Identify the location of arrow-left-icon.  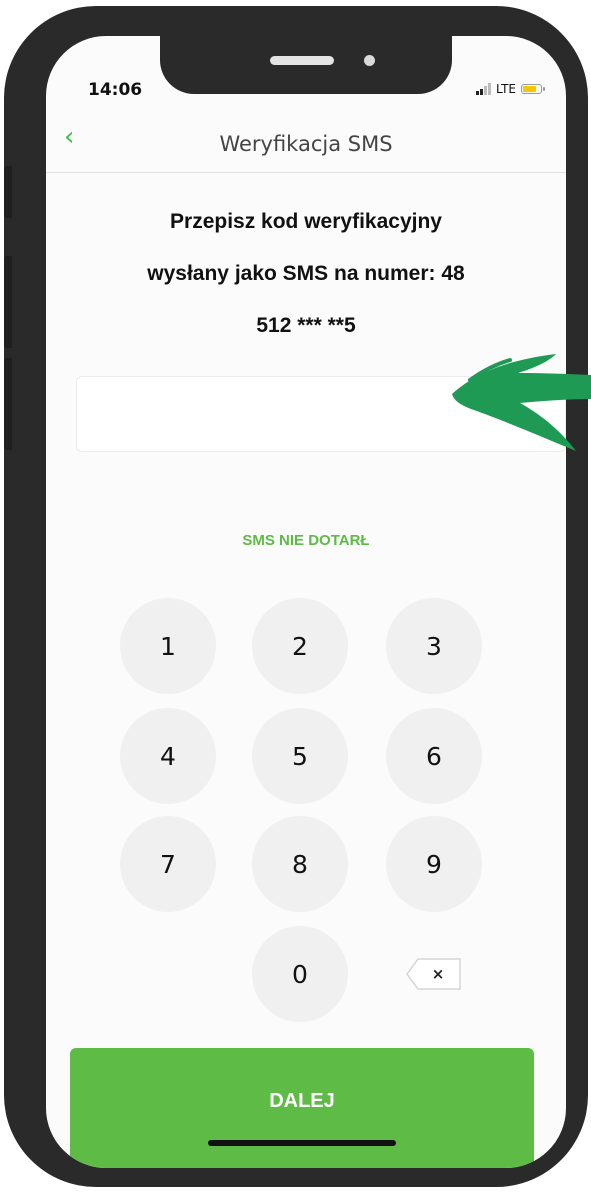
(521, 402).